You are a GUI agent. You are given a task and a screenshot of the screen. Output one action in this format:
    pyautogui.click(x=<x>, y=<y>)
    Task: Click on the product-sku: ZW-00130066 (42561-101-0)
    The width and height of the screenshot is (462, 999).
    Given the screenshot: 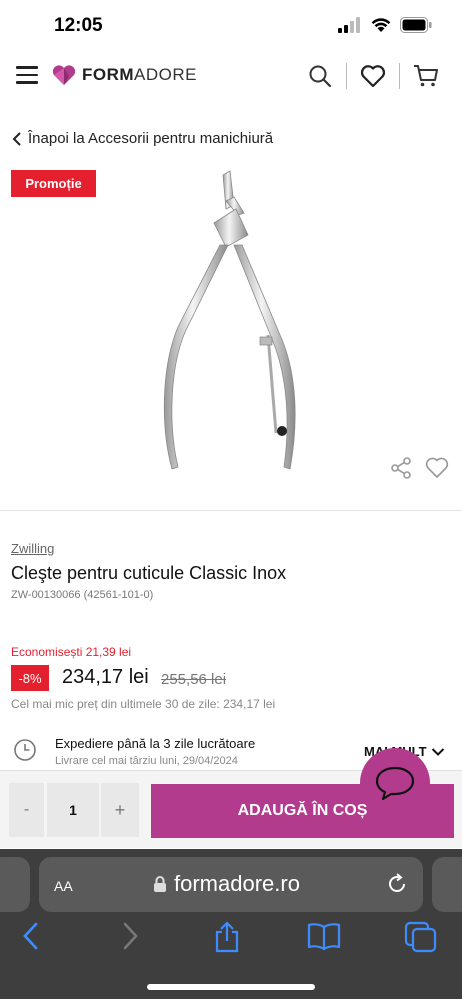 What is the action you would take?
    pyautogui.click(x=82, y=595)
    